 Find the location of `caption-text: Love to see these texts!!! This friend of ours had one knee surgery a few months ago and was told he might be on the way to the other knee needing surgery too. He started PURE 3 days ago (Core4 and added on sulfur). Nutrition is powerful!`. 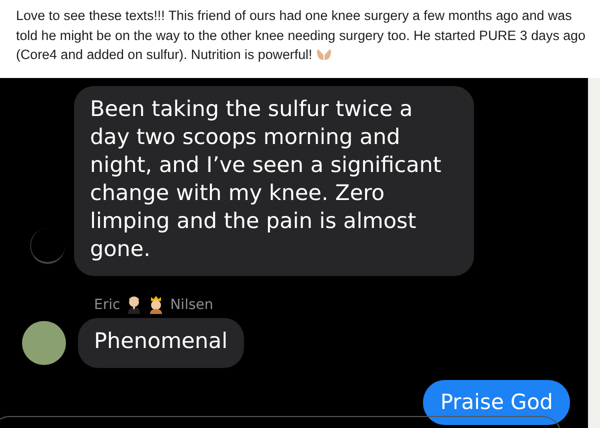

caption-text: Love to see these texts!!! This friend of ours had one knee surgery a few months ago and was told he might be on the way to the other knee needing surgery too. He started PURE 3 days ago (Core4 and added on sulfur). Nutrition is powerful! is located at coordinates (301, 35).